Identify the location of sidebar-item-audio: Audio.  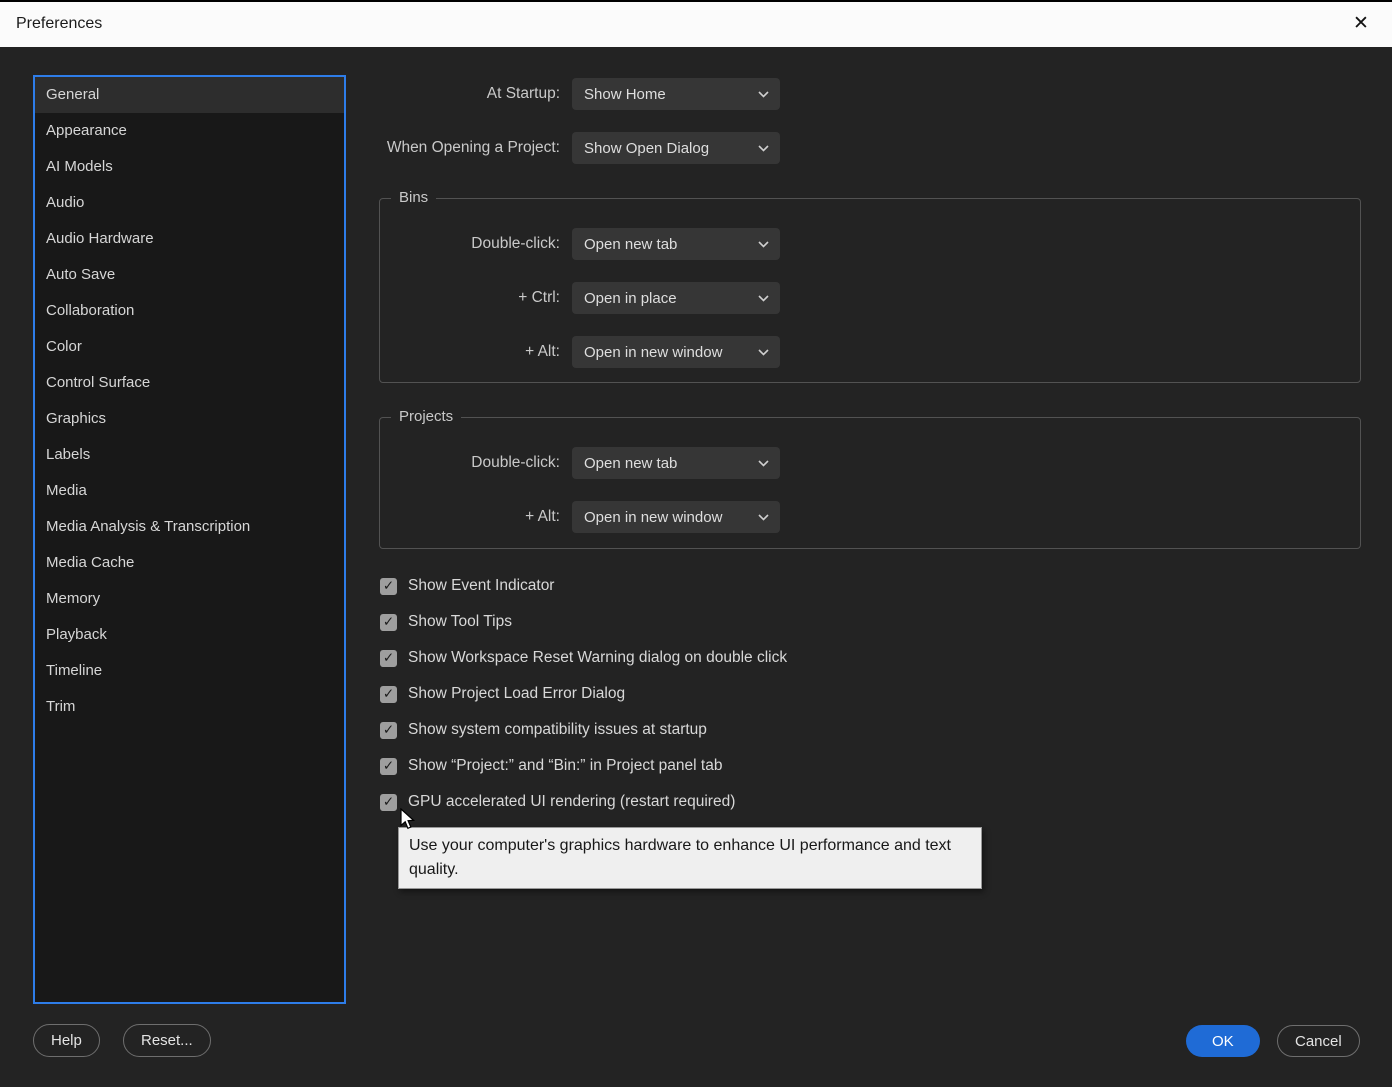
(189, 203).